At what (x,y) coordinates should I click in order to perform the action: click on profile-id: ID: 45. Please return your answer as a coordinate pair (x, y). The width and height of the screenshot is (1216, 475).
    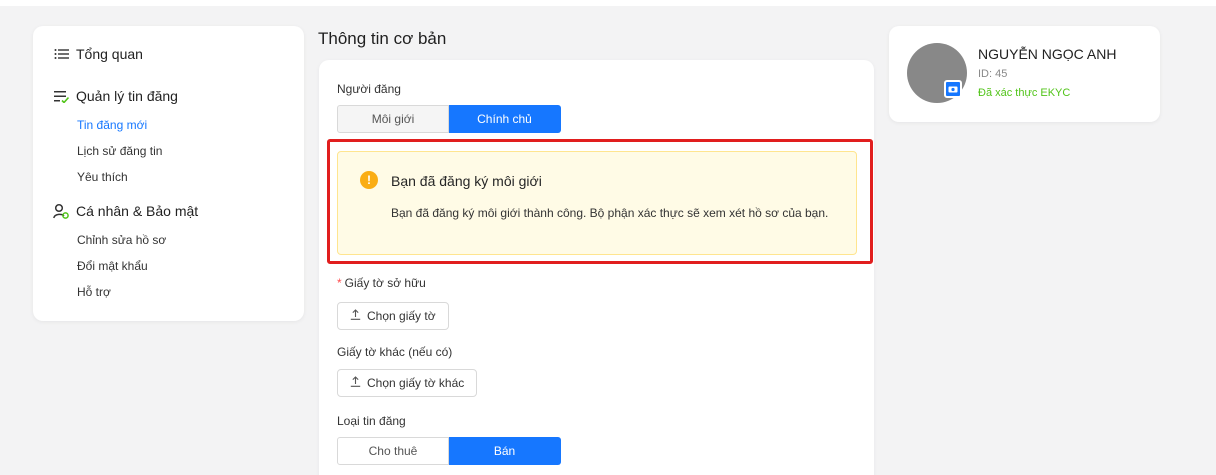
    Looking at the image, I should click on (993, 74).